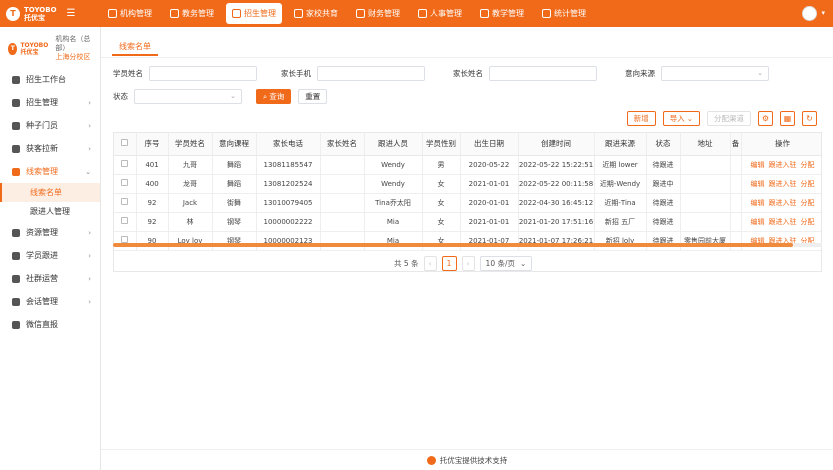  Describe the element at coordinates (74, 57) in the screenshot. I see `campus-name: 上海分校区` at that location.